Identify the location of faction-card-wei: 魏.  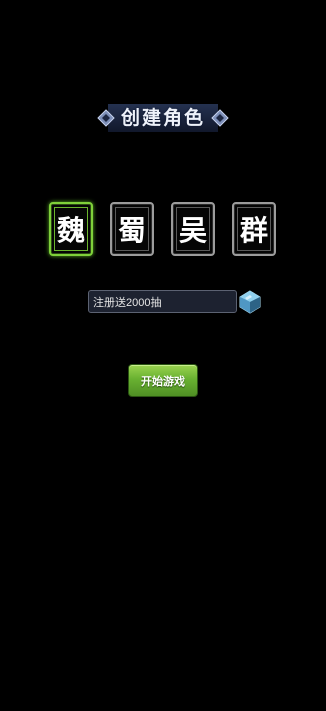
(71, 229).